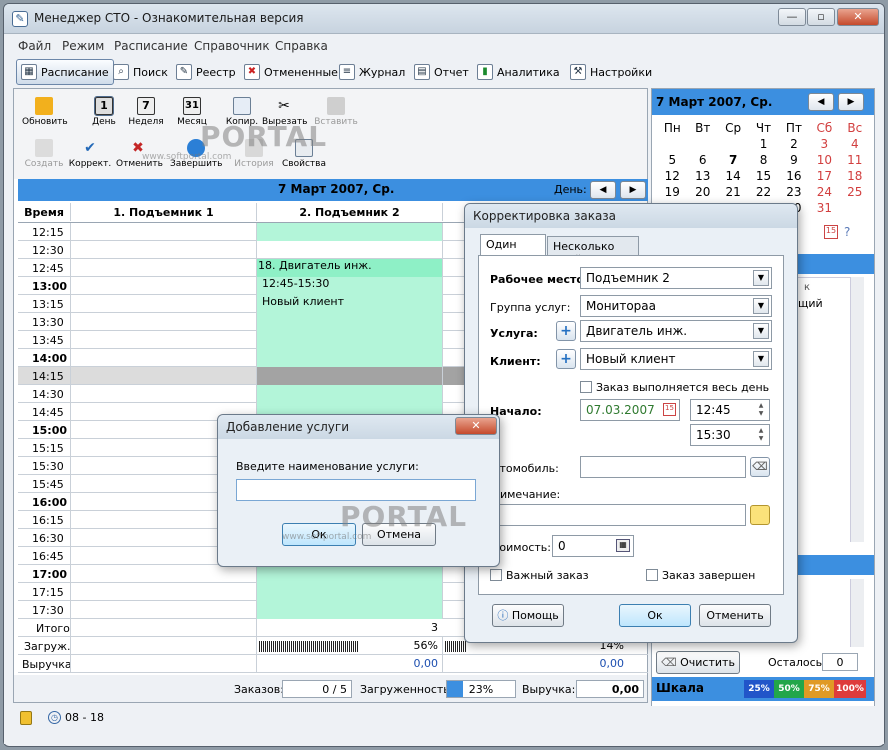  I want to click on start-time-input: 12:45 ▲ ▼, so click(730, 410).